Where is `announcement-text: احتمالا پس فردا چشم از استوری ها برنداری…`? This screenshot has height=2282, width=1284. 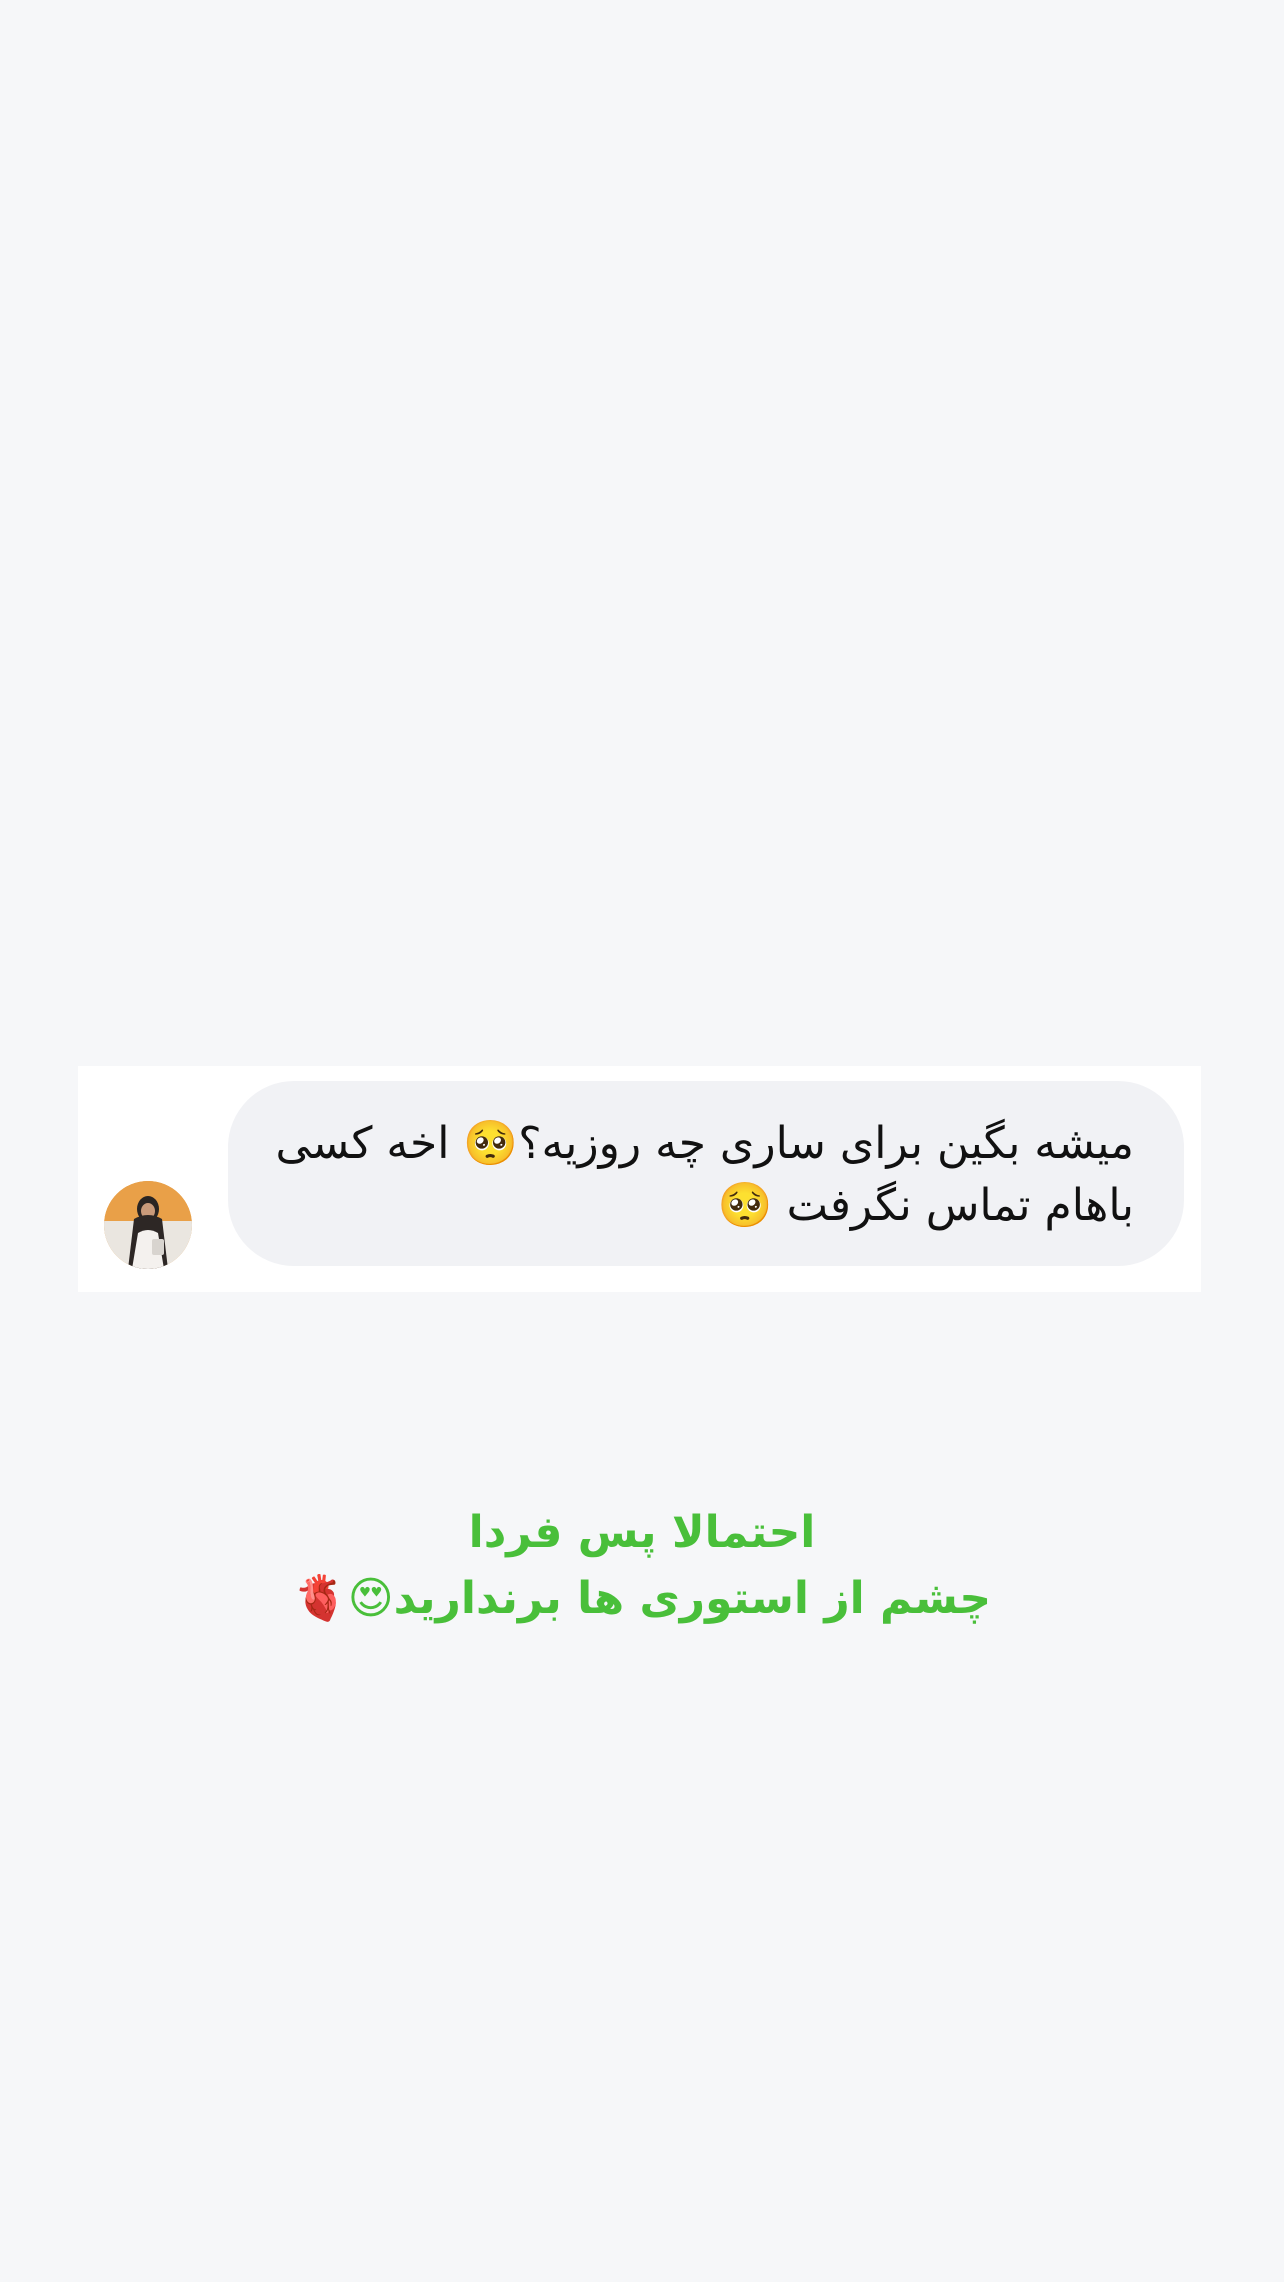
announcement-text: احتمالا پس فردا چشم از استوری ها برنداری… is located at coordinates (642, 1566).